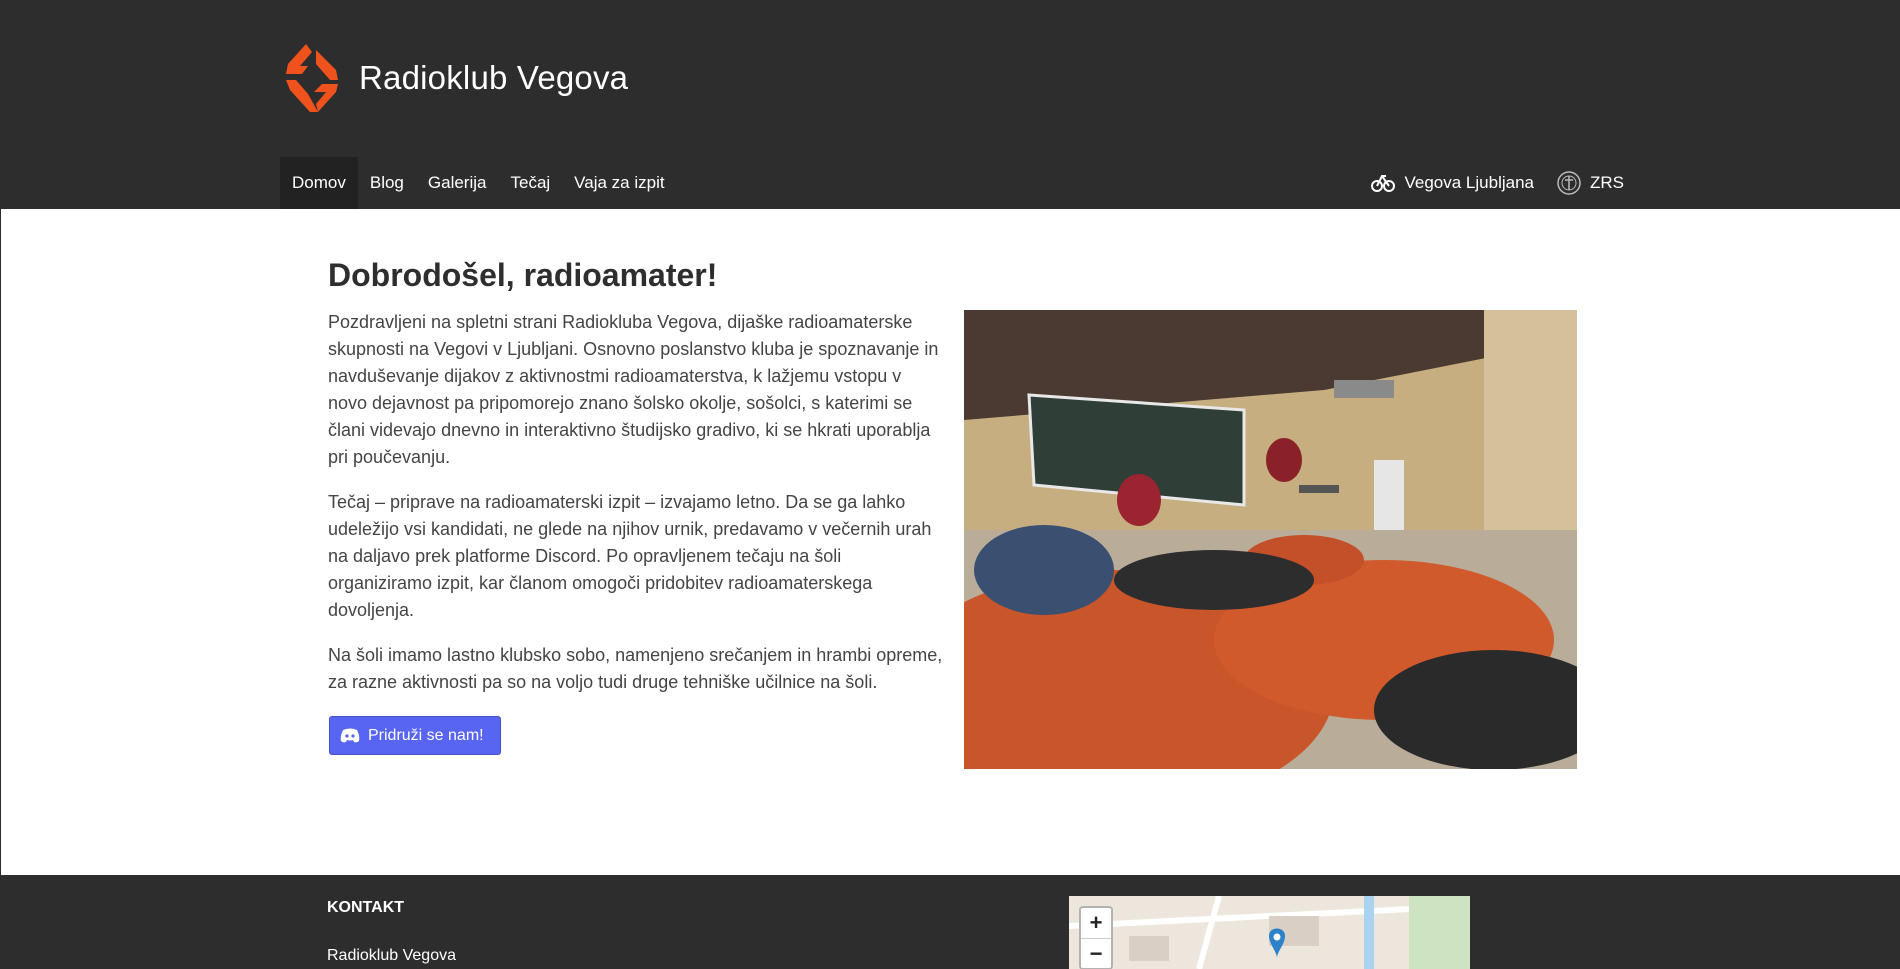 Image resolution: width=1900 pixels, height=969 pixels. What do you see at coordinates (1096, 923) in the screenshot?
I see `map-zoom-in-button: +` at bounding box center [1096, 923].